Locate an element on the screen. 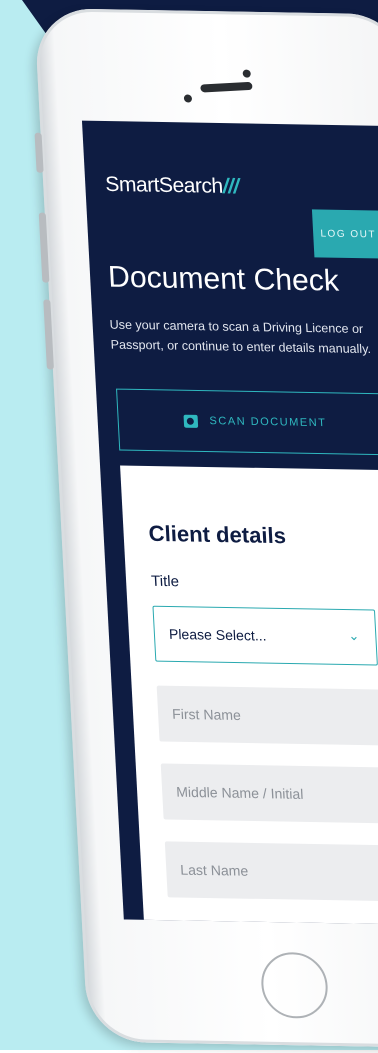 The height and width of the screenshot is (1053, 378). front-camera is located at coordinates (246, 73).